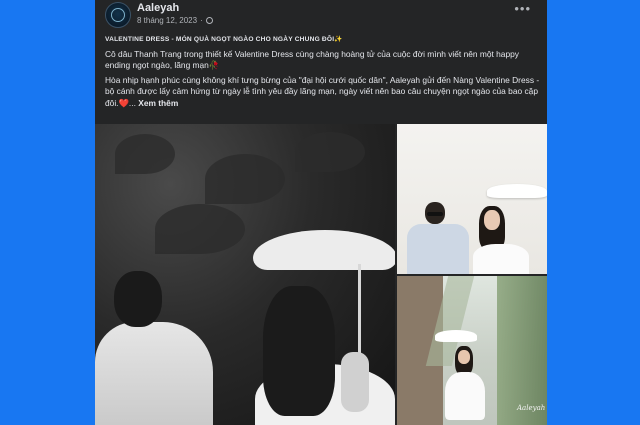 Image resolution: width=640 pixels, height=425 pixels. Describe the element at coordinates (359, 314) in the screenshot. I see `parasol-pole` at that location.